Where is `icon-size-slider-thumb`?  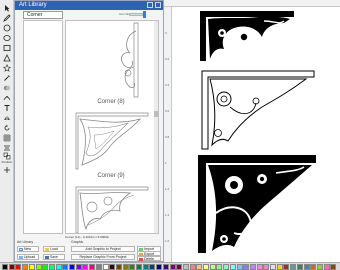
icon-size-slider-thumb is located at coordinates (144, 14).